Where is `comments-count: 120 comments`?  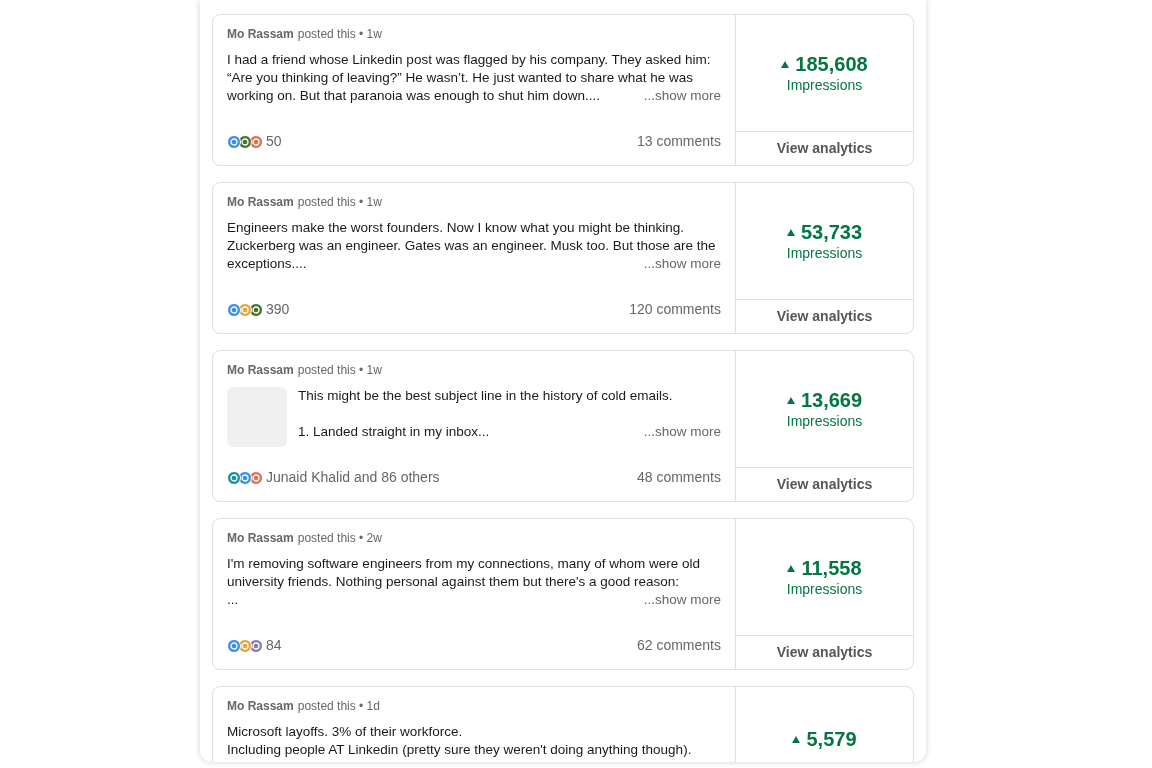 comments-count: 120 comments is located at coordinates (675, 309).